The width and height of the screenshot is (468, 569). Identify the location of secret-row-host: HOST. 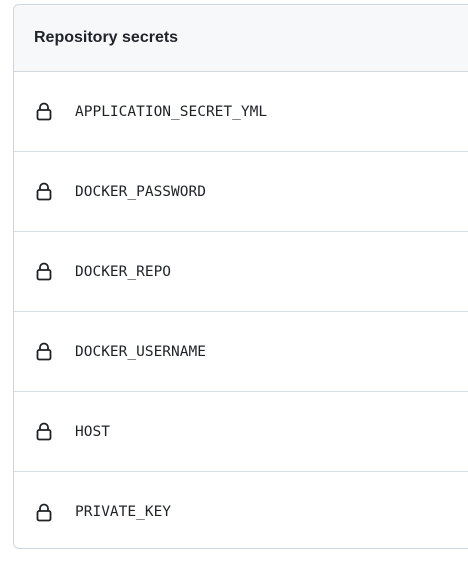
(241, 432).